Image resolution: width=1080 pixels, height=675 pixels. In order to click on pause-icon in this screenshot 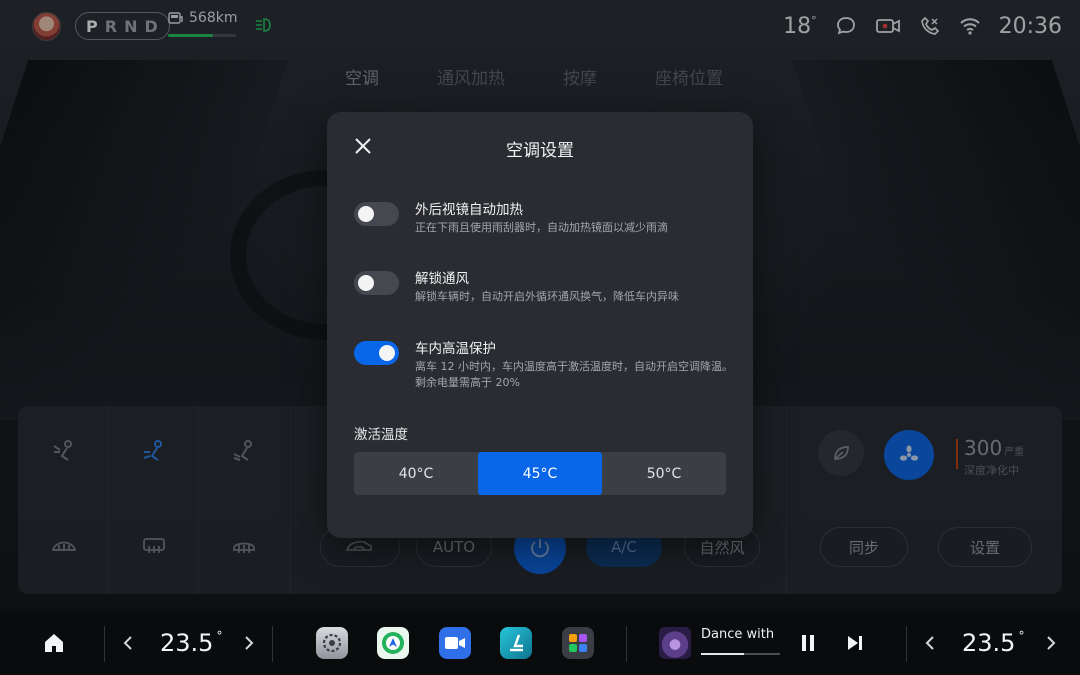, I will do `click(808, 643)`.